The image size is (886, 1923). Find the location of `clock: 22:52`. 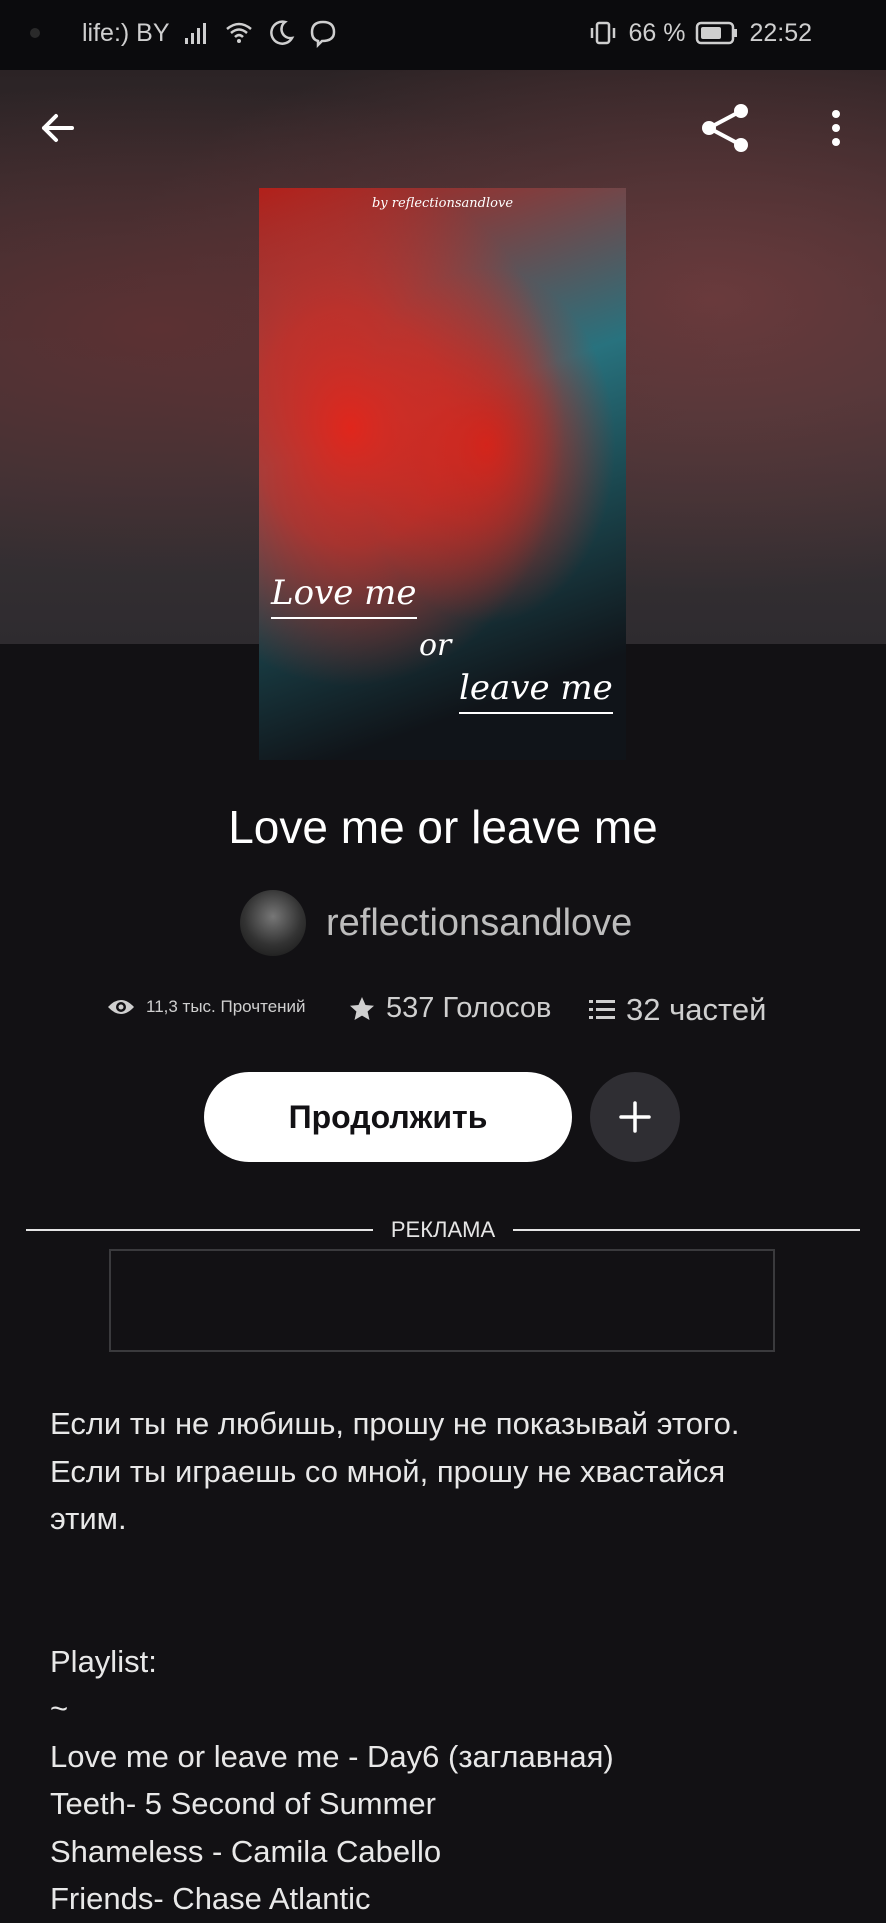

clock: 22:52 is located at coordinates (780, 32).